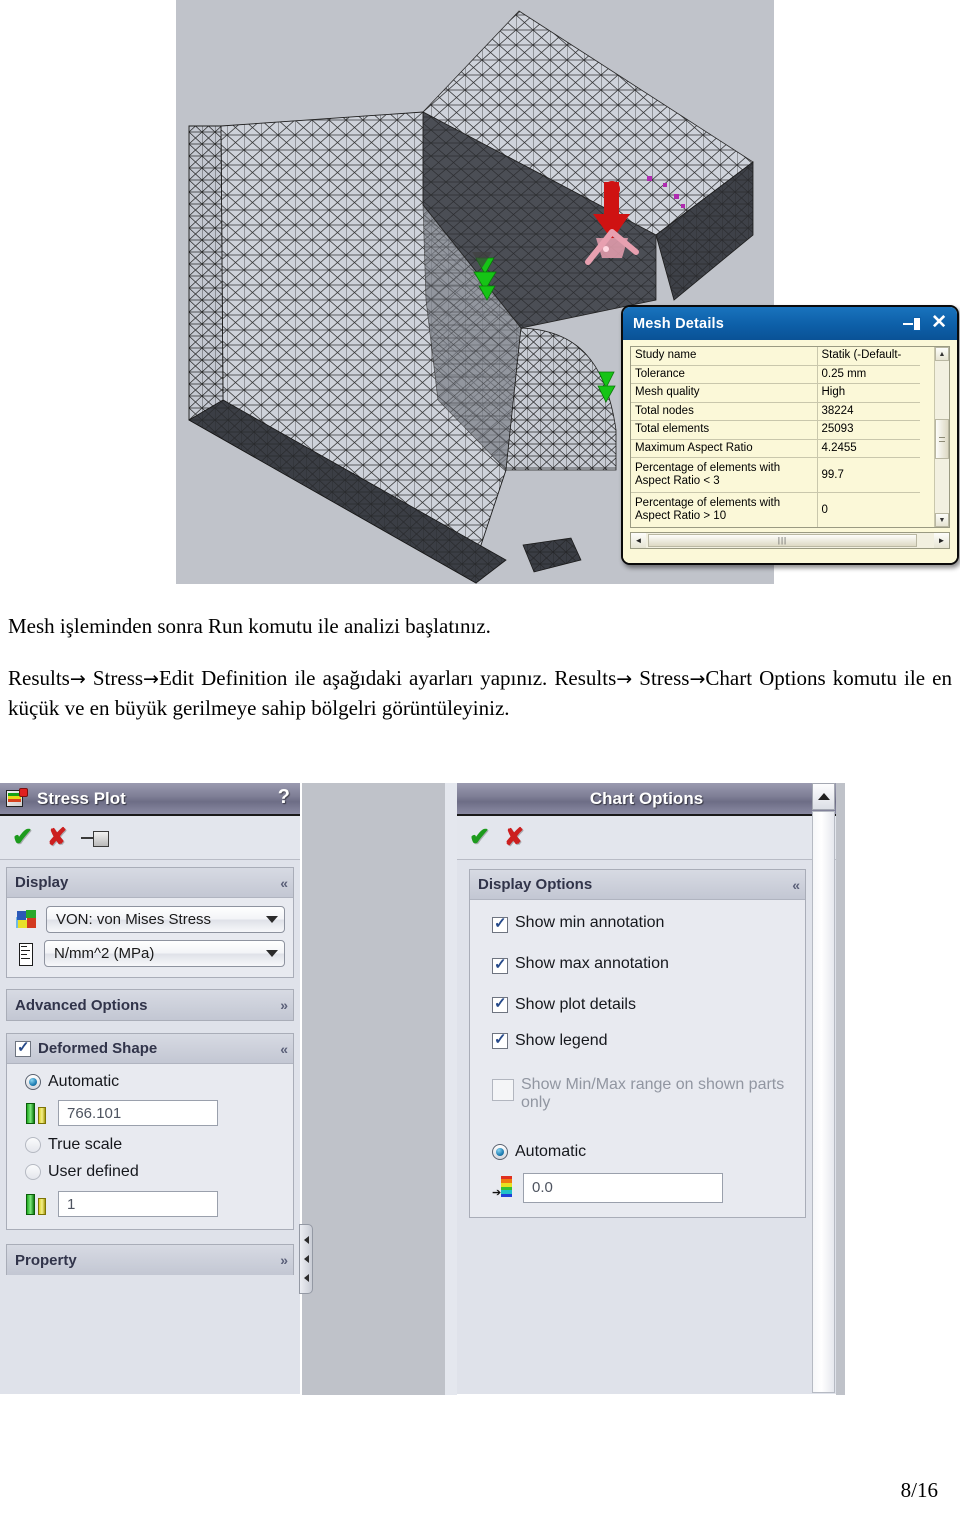 The height and width of the screenshot is (1531, 960). Describe the element at coordinates (33, 1145) in the screenshot. I see `true-scale-radio` at that location.